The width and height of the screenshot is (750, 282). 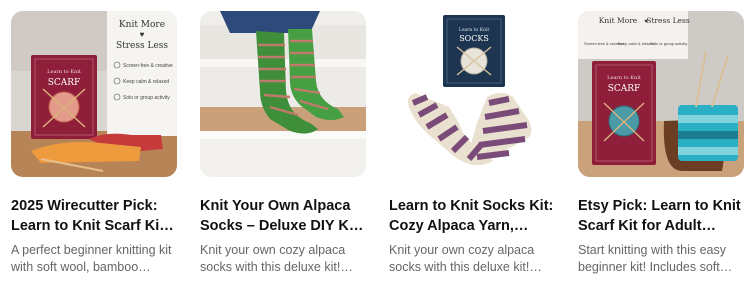 What do you see at coordinates (283, 94) in the screenshot?
I see `product-image` at bounding box center [283, 94].